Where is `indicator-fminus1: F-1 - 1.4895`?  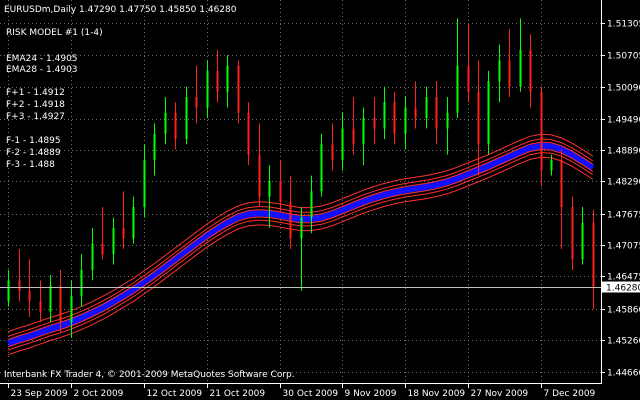
indicator-fminus1: F-1 - 1.4895 is located at coordinates (33, 141).